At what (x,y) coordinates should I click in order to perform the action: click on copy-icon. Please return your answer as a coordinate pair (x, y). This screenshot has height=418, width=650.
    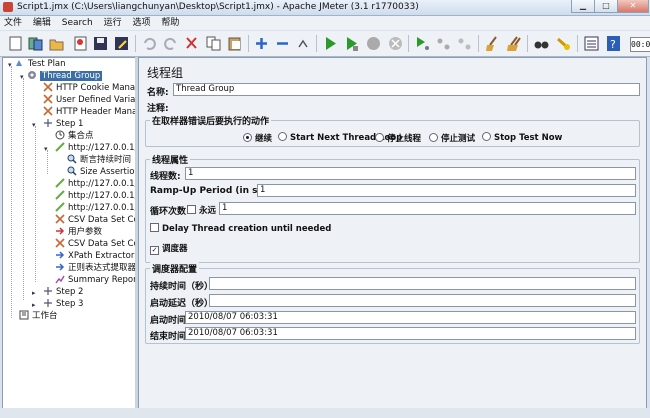
    Looking at the image, I should click on (213, 43).